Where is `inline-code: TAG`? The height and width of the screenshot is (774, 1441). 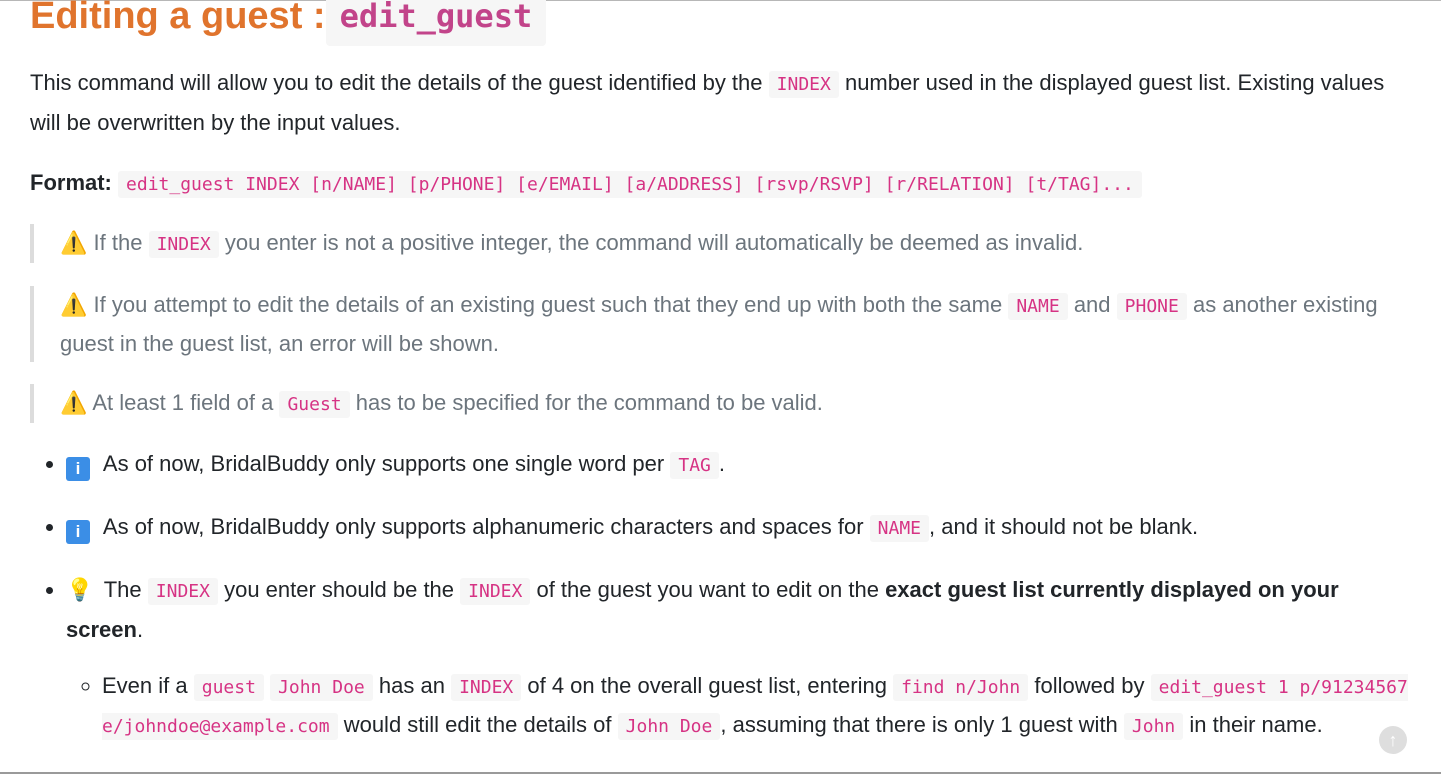
inline-code: TAG is located at coordinates (694, 465).